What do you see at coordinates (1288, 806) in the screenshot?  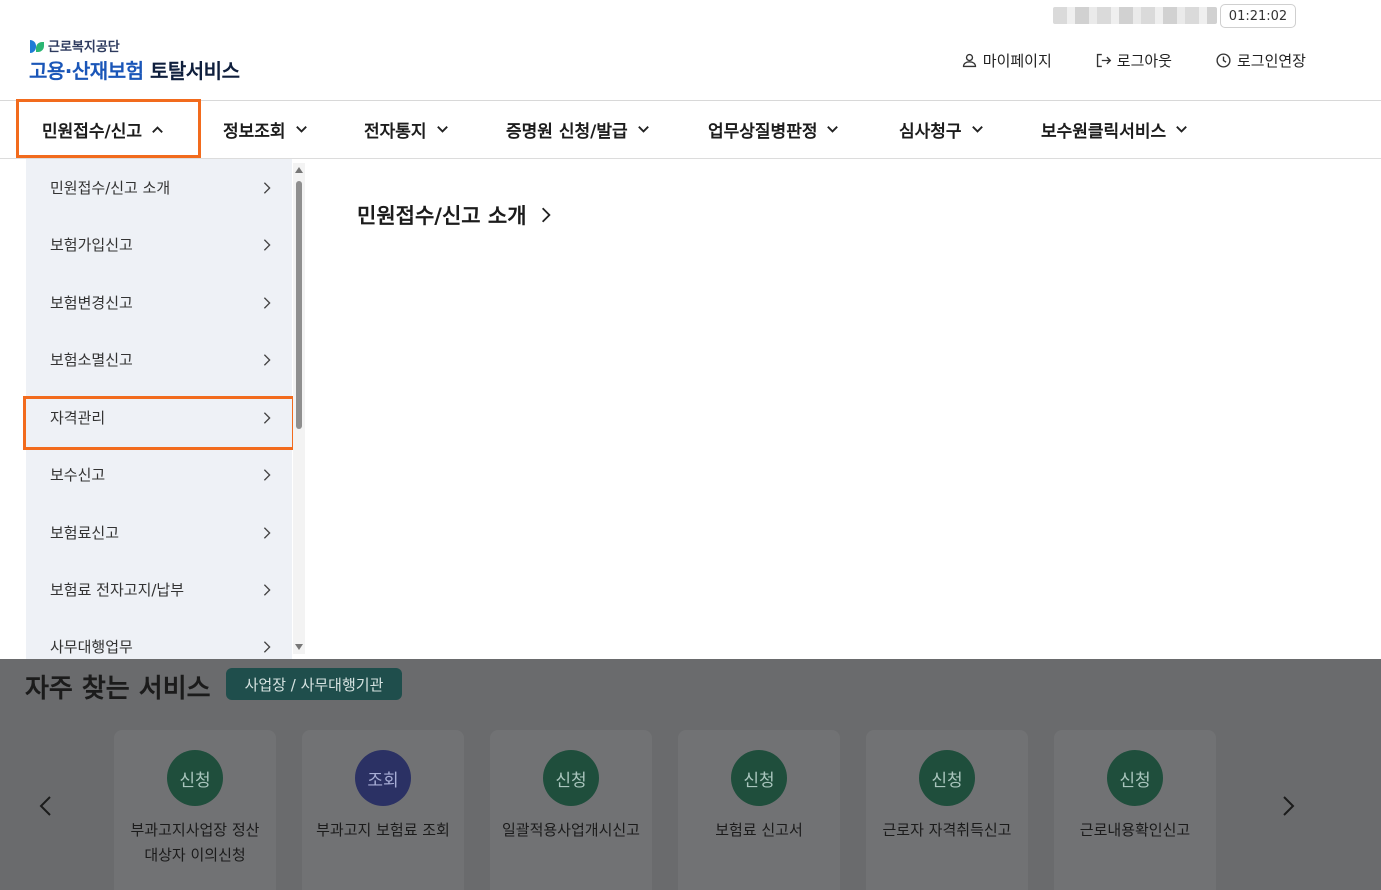 I see `carousel-next-icon` at bounding box center [1288, 806].